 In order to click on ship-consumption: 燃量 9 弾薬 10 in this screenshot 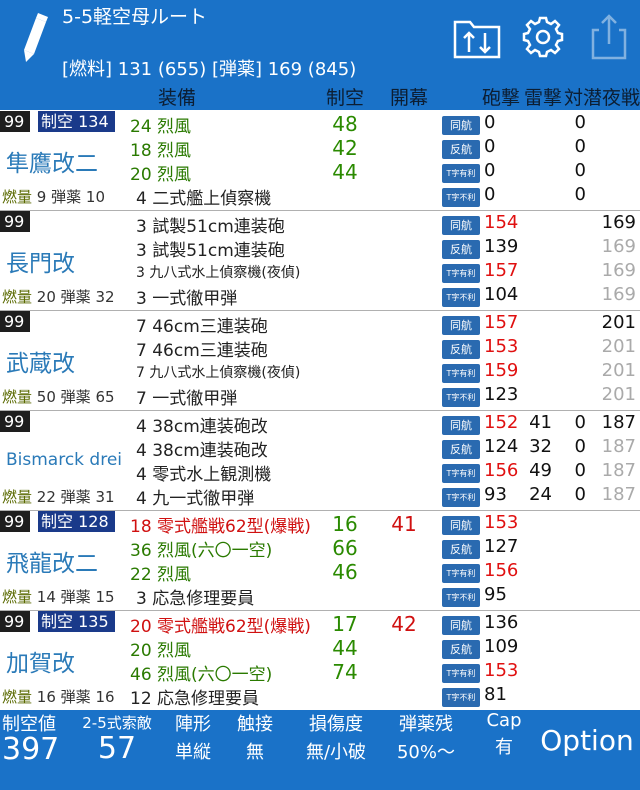, I will do `click(54, 197)`.